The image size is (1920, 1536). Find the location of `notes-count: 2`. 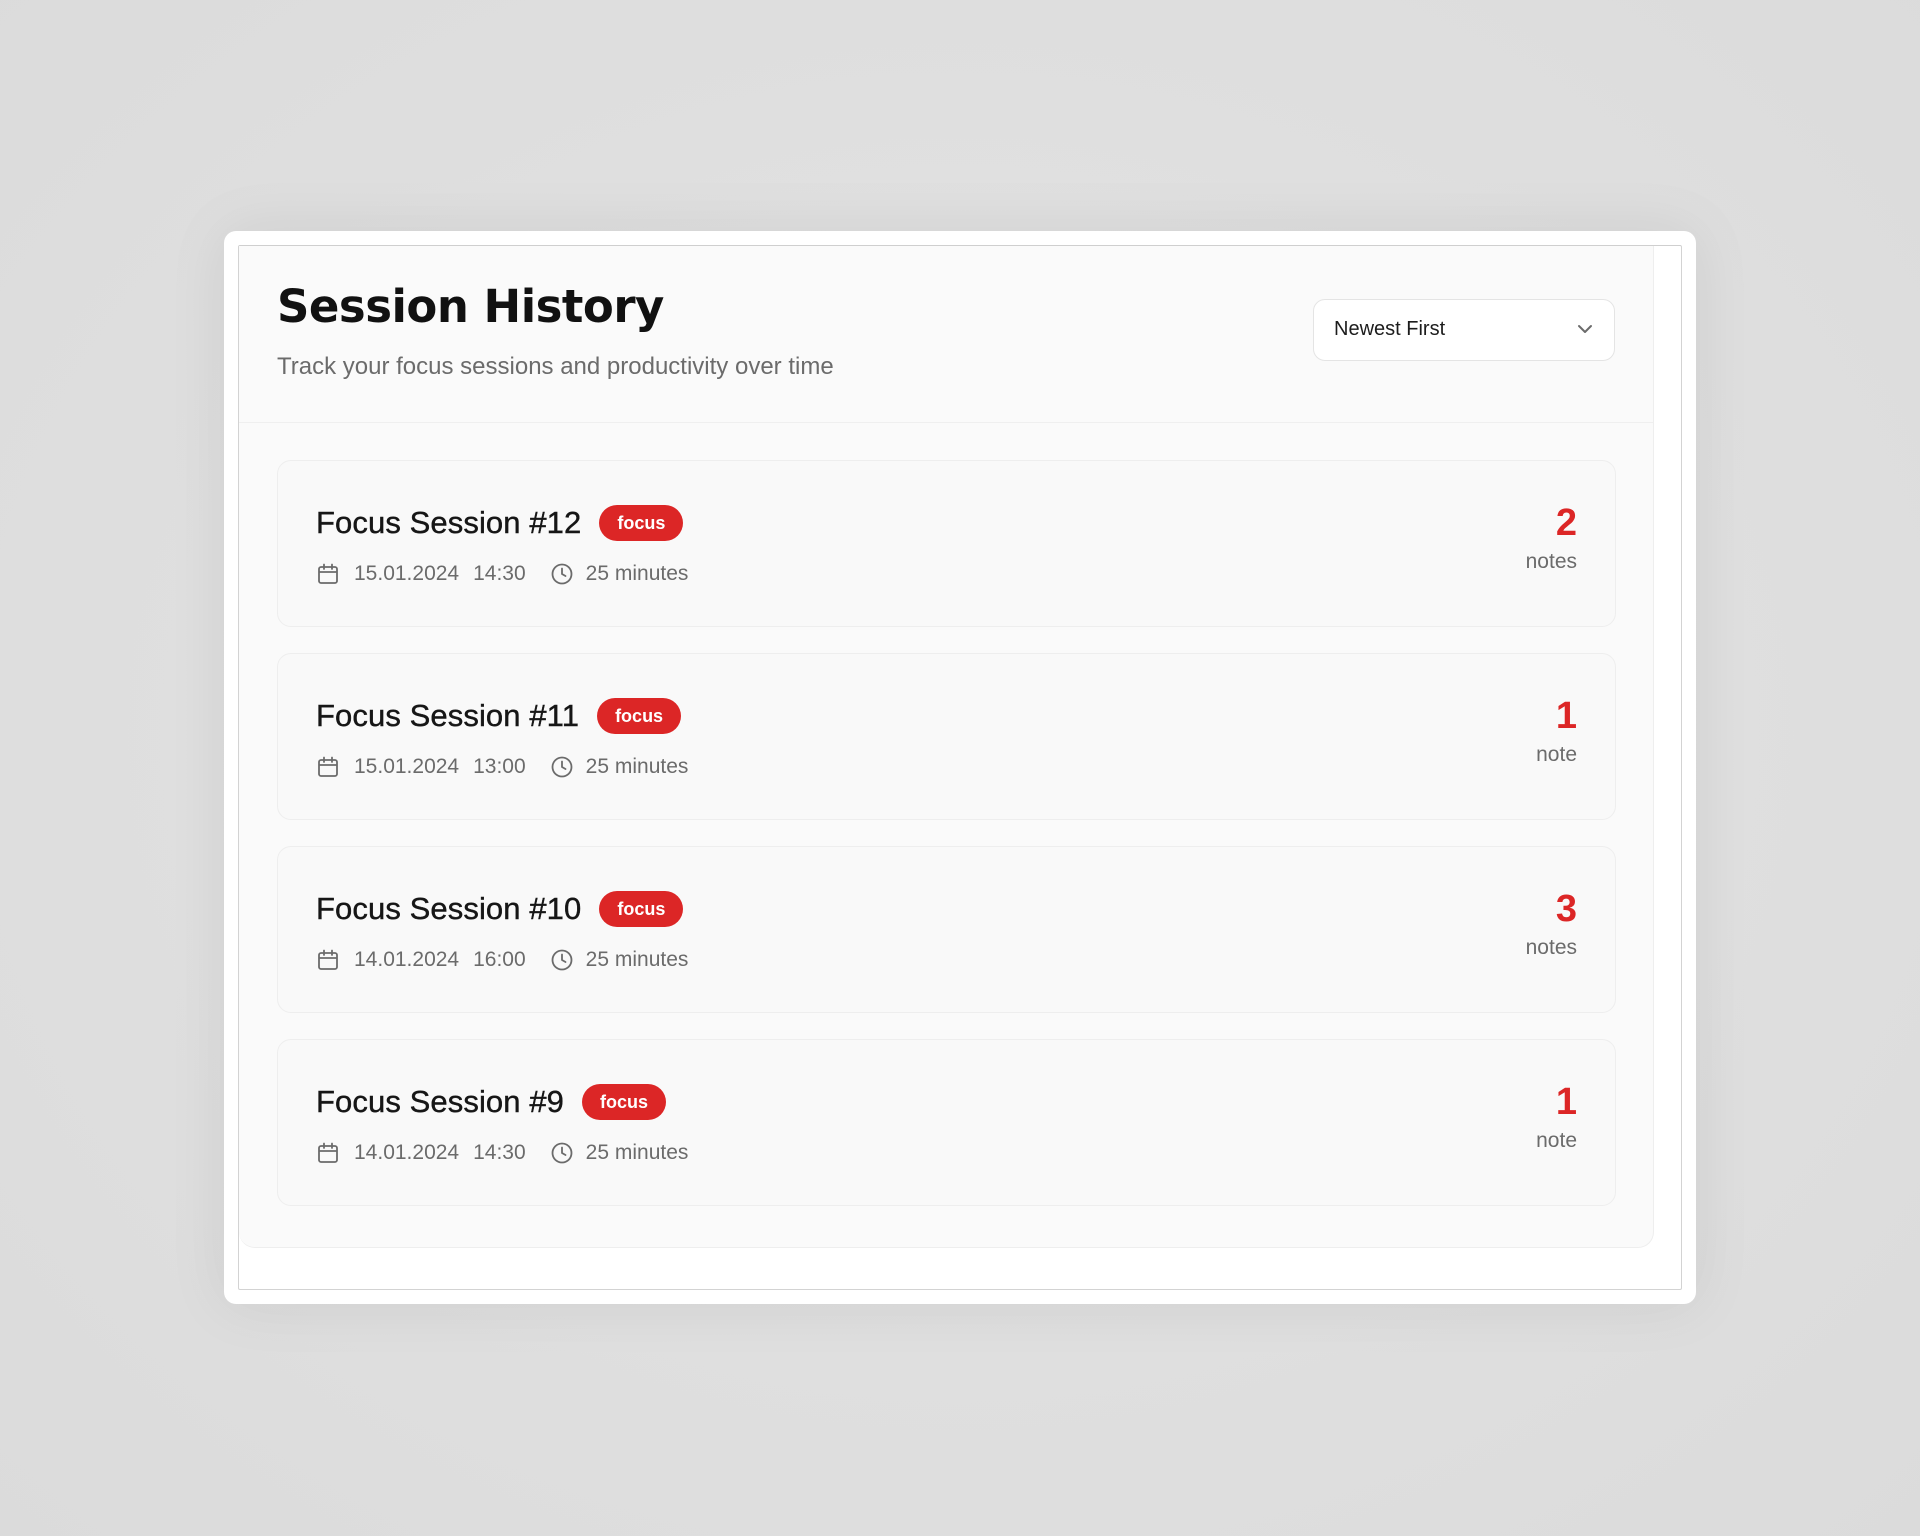

notes-count: 2 is located at coordinates (1566, 523).